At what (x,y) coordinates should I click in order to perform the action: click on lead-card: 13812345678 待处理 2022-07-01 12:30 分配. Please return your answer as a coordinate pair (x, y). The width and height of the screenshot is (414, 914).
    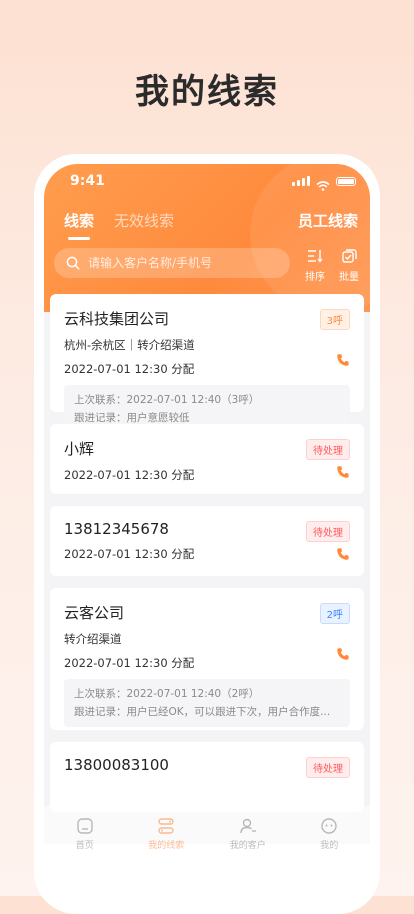
    Looking at the image, I should click on (207, 541).